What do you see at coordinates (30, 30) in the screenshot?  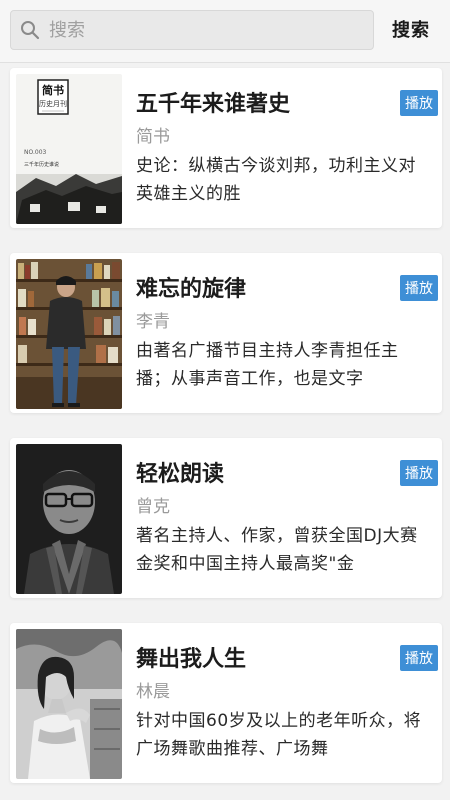 I see `search-icon` at bounding box center [30, 30].